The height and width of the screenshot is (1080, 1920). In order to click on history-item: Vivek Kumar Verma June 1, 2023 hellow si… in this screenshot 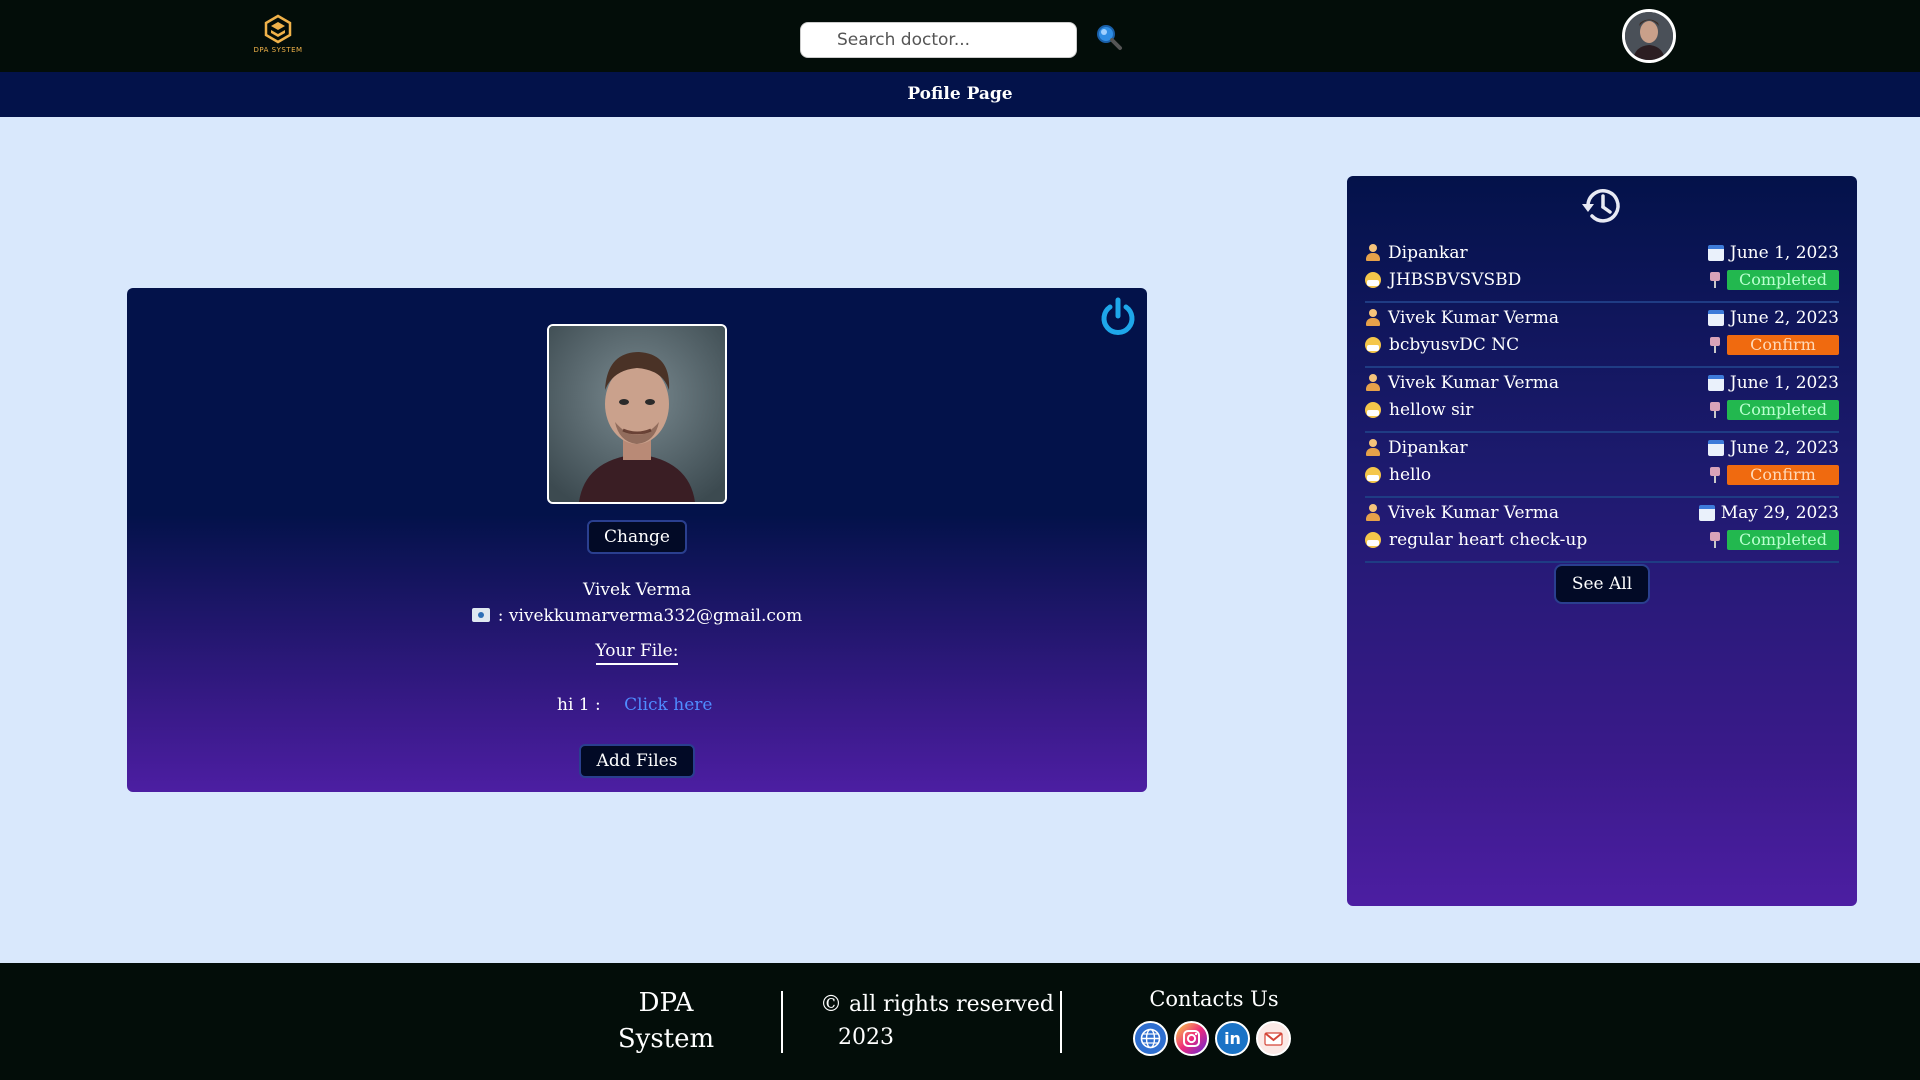, I will do `click(1602, 400)`.